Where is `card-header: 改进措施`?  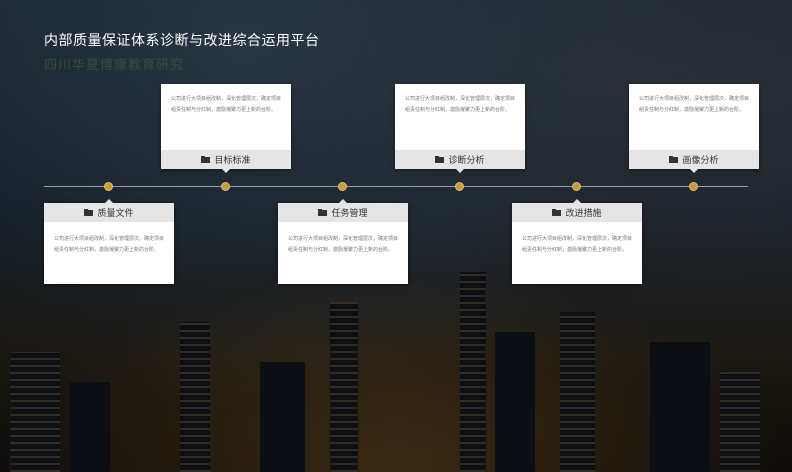
card-header: 改进措施 is located at coordinates (577, 212).